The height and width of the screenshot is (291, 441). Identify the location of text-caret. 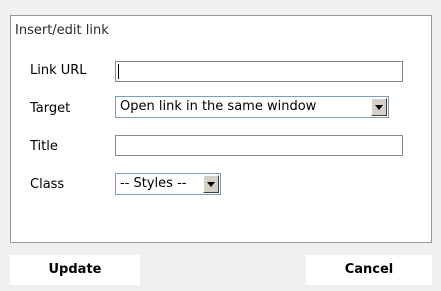
(118, 71).